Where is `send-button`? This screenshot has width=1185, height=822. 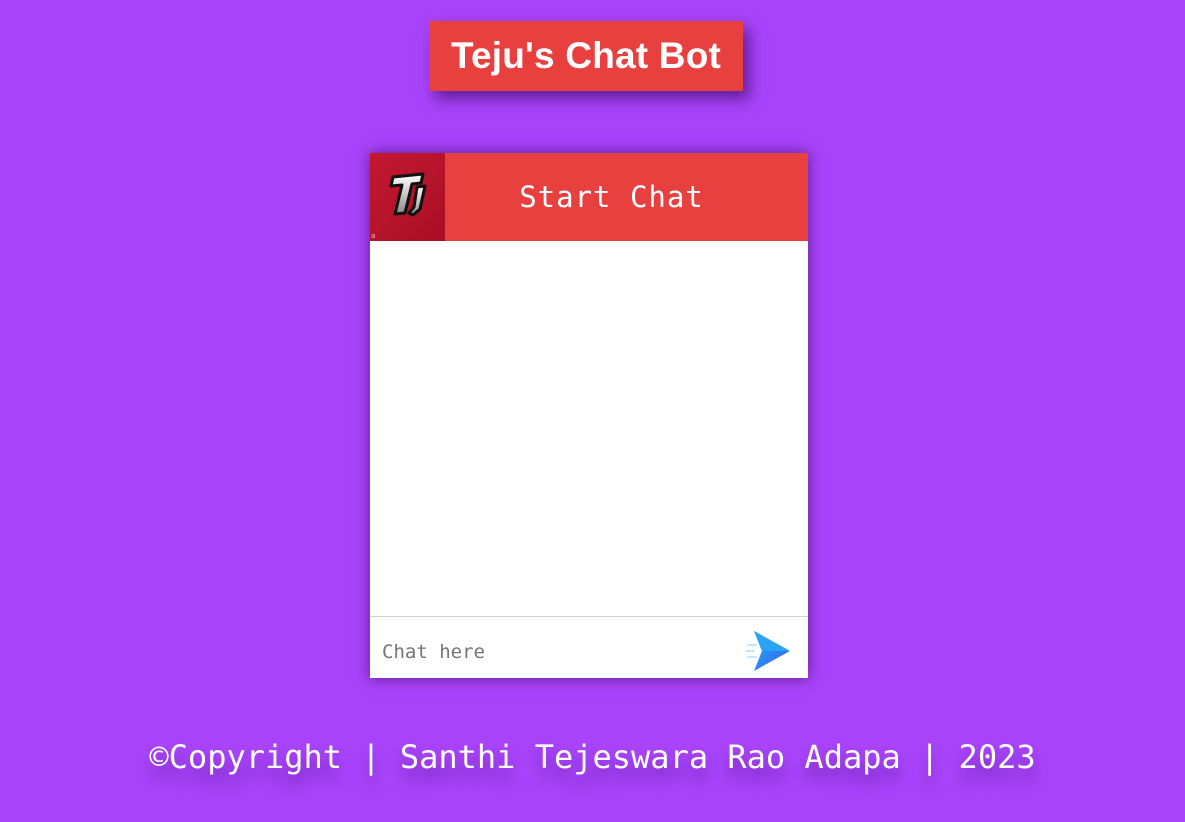
send-button is located at coordinates (769, 651).